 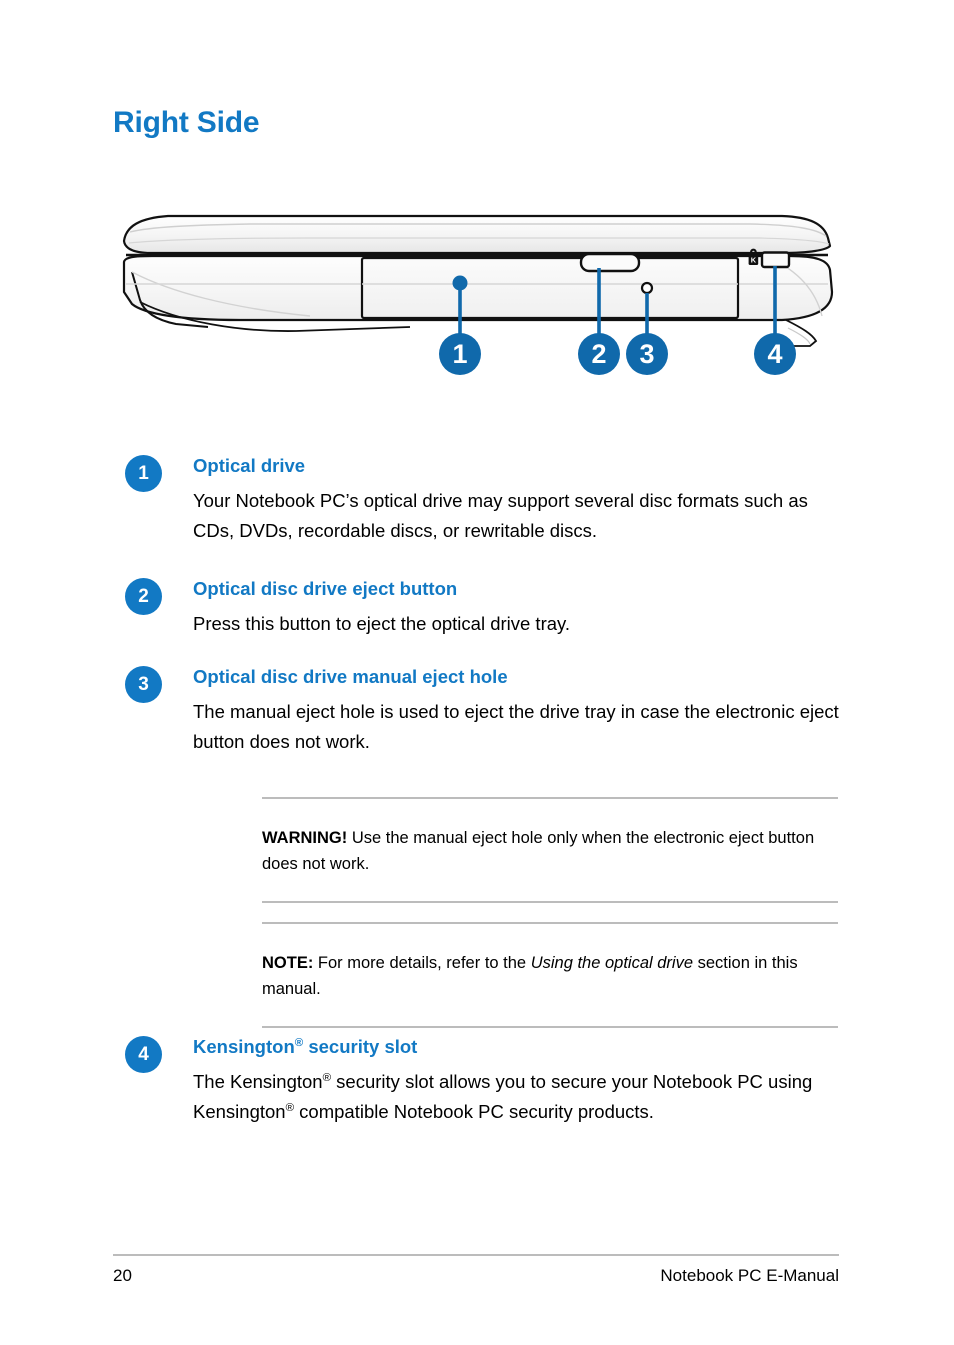 I want to click on diagram-callout-2-number: 2, so click(x=598, y=354).